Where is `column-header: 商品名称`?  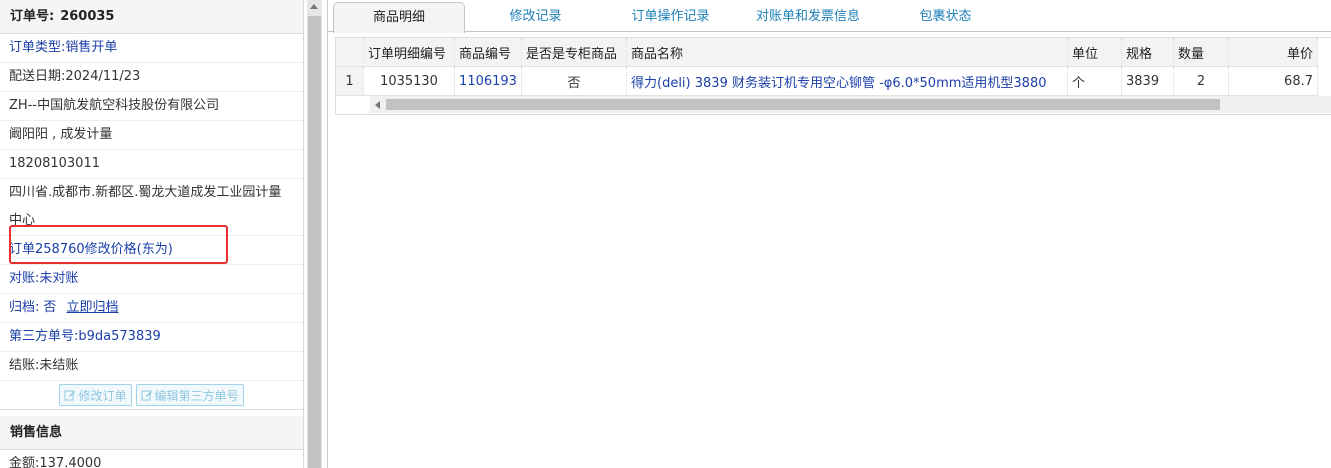 column-header: 商品名称 is located at coordinates (847, 52).